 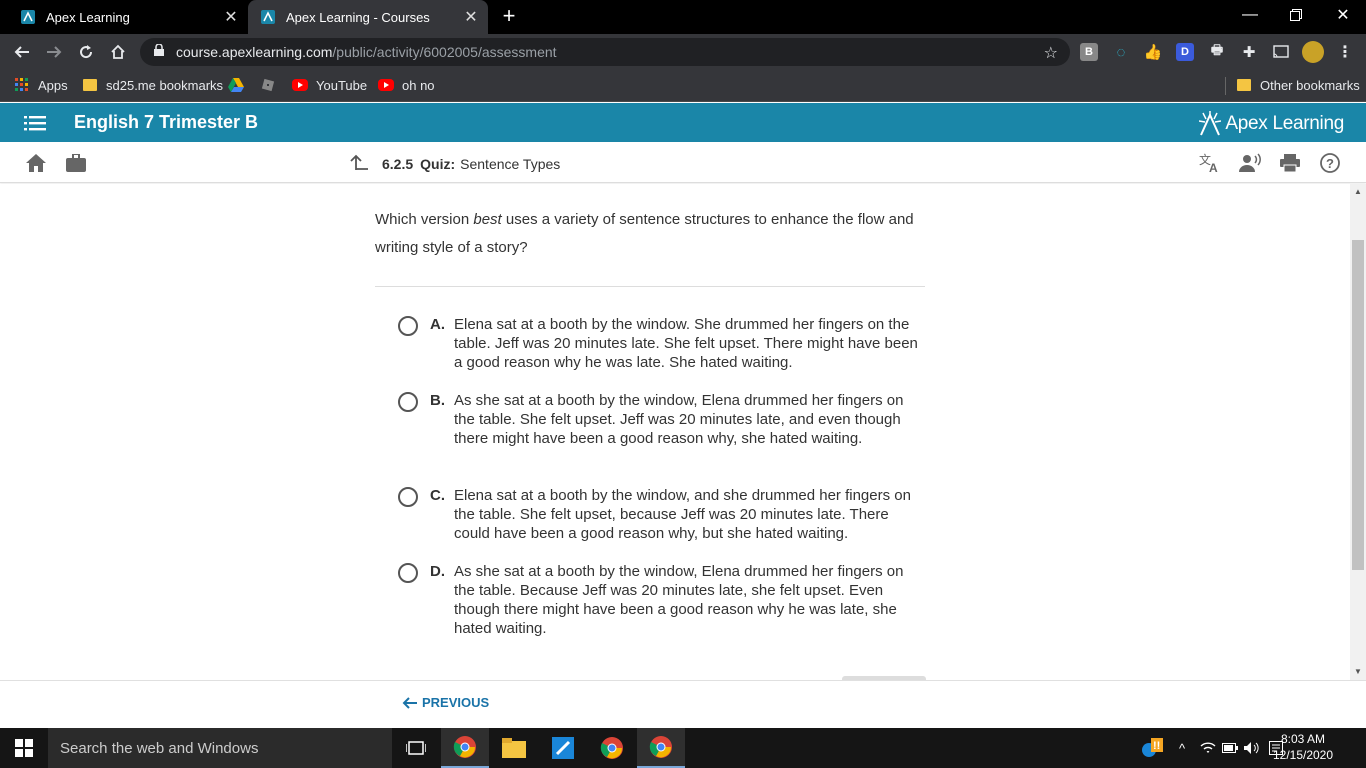 I want to click on extension-b-icon: B, so click(x=1089, y=52).